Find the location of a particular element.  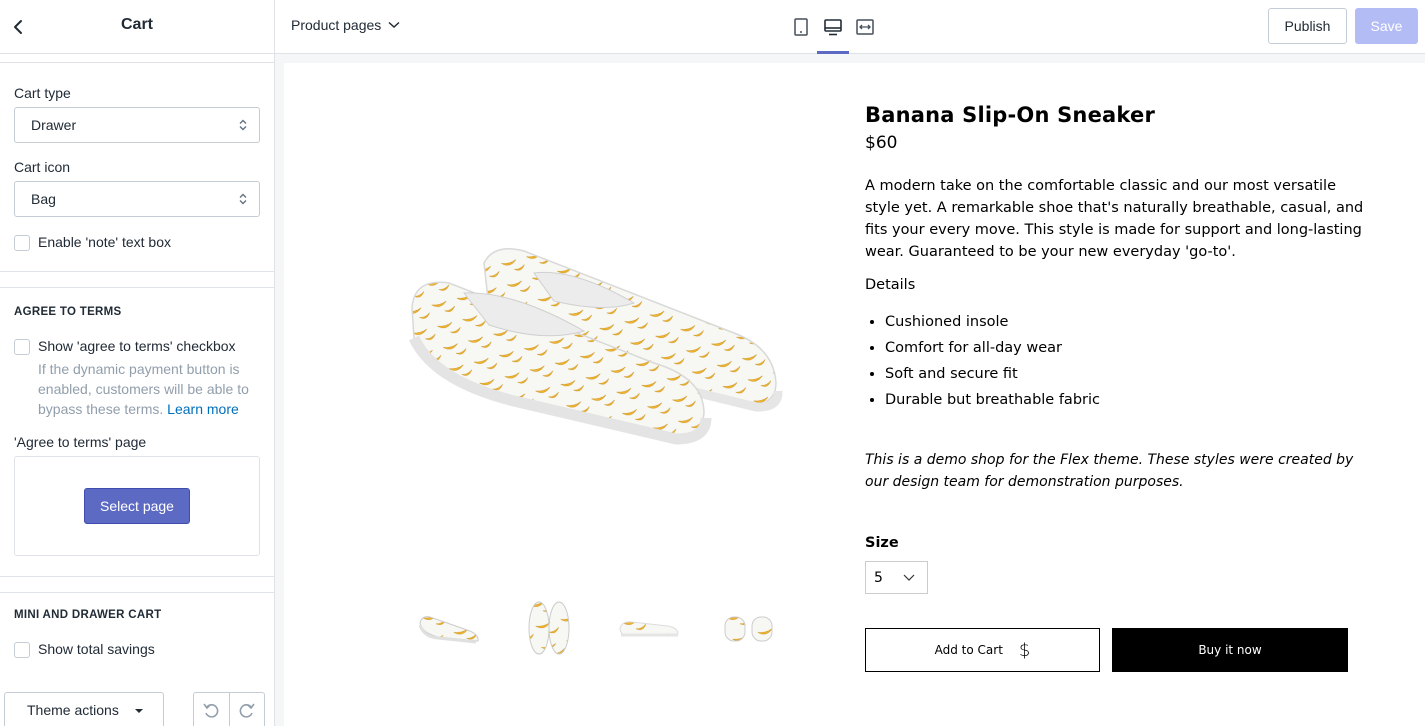

sidebar-title: Cart is located at coordinates (136, 24).